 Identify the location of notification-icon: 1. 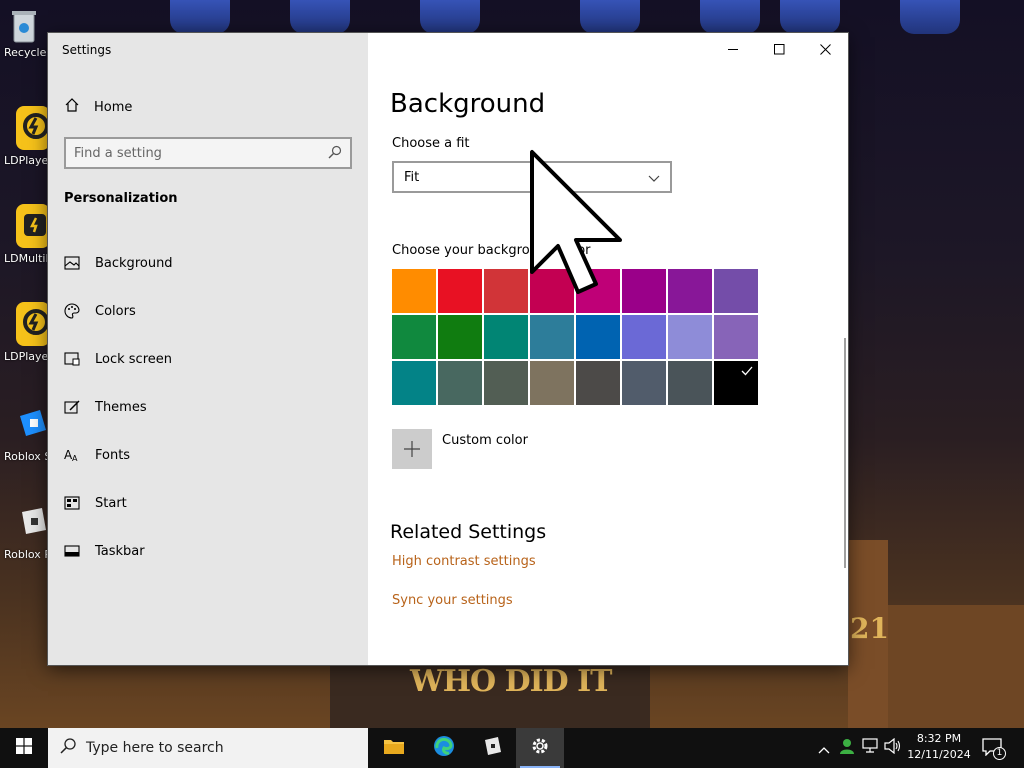
(994, 749).